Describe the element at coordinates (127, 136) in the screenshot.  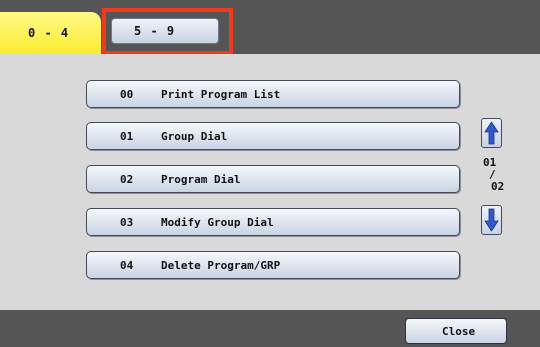
I see `program-number: 01` at that location.